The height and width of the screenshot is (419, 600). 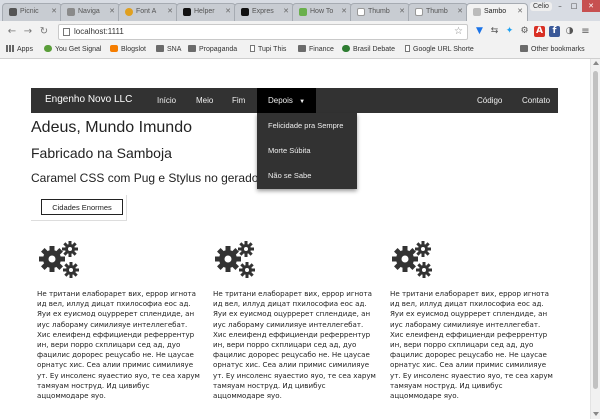 I want to click on scrollbar-thumb, so click(x=595, y=230).